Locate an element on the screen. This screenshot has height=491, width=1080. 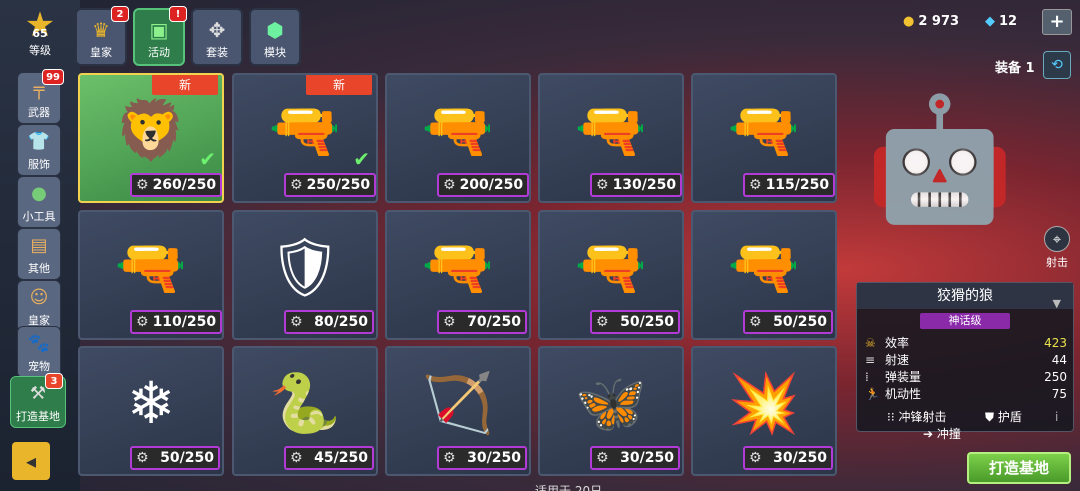
bullets-icon: ⁝⁝ is located at coordinates (893, 417).